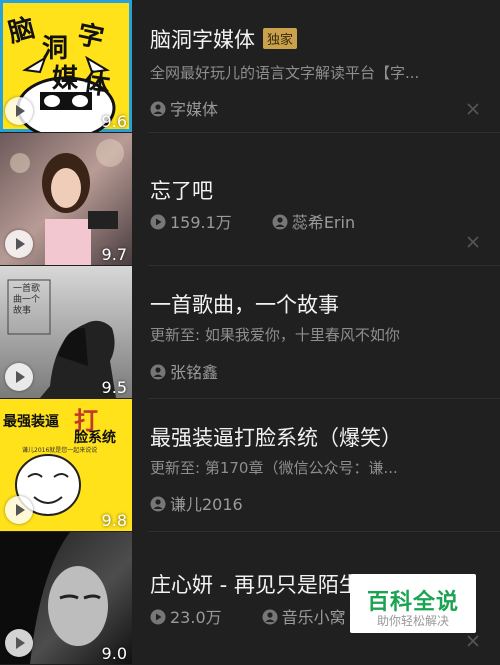 This screenshot has height=665, width=500. I want to click on album-title: 脑洞字媒体 独家, so click(224, 39).